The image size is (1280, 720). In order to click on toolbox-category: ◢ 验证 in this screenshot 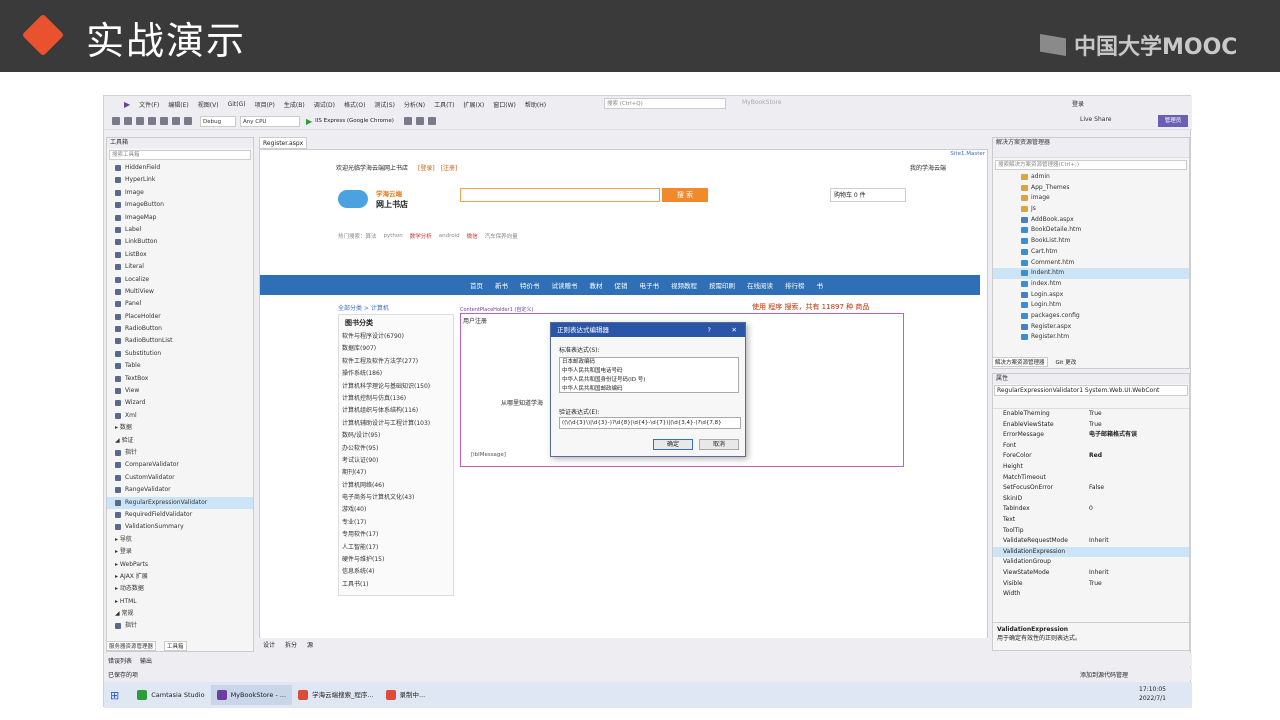, I will do `click(180, 441)`.